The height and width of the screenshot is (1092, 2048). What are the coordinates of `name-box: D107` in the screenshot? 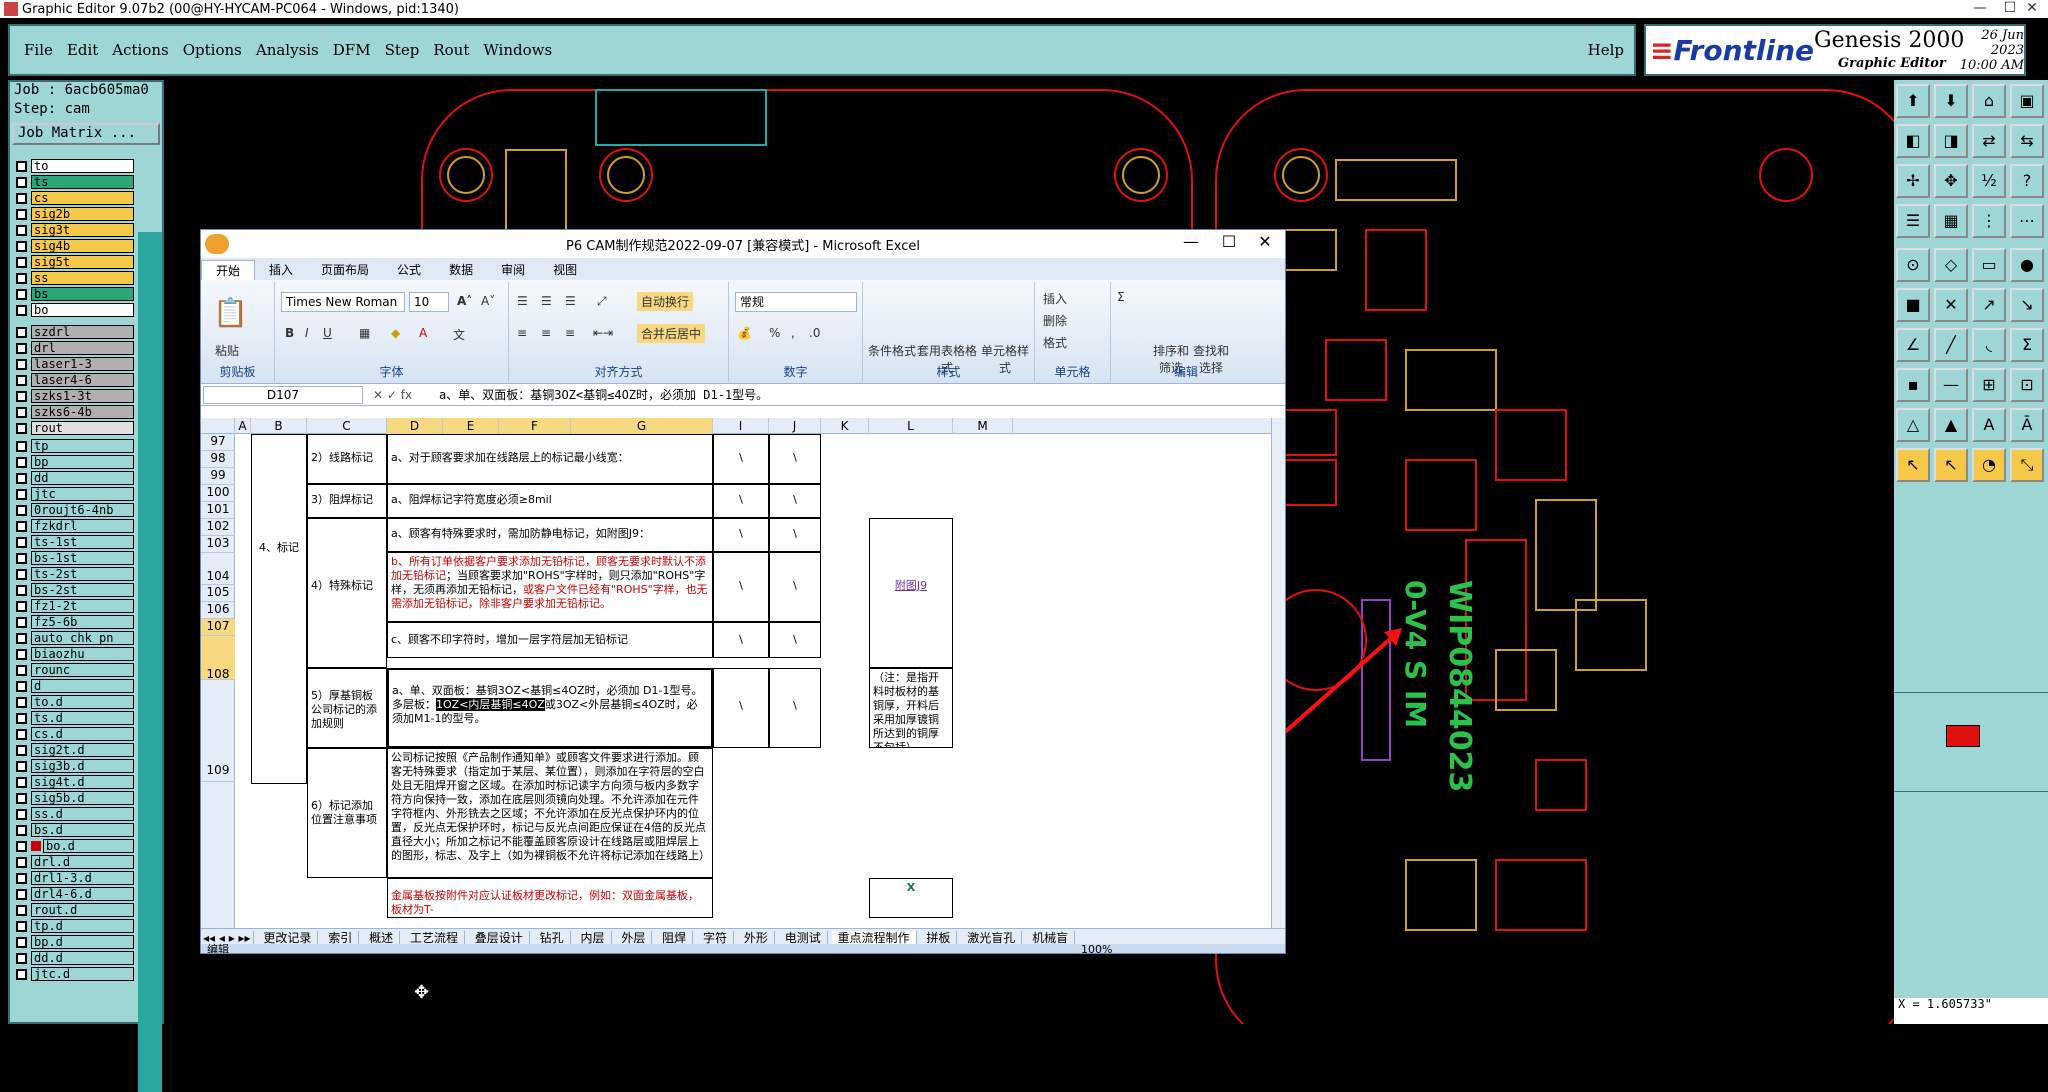 It's located at (283, 394).